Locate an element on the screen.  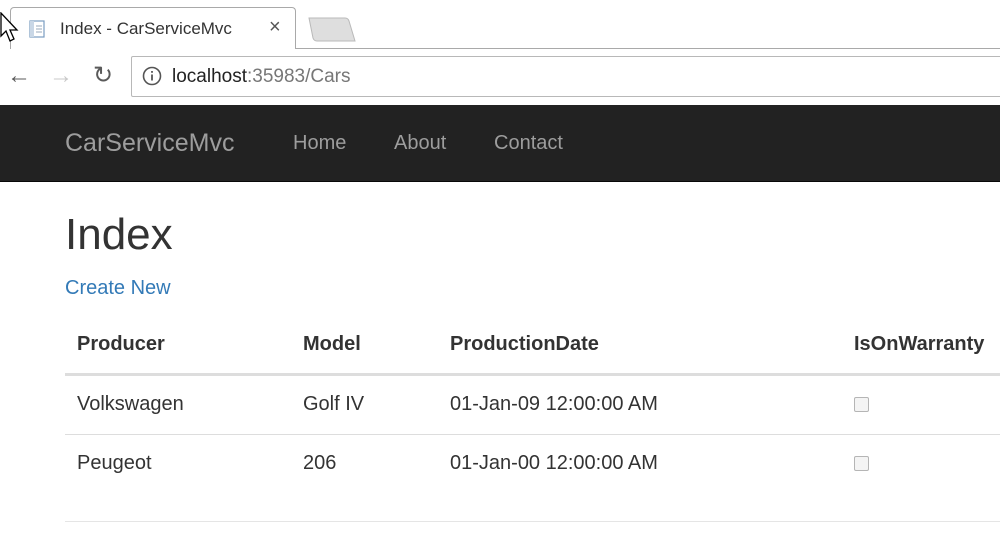
cell-production-date: 01-Jan-09 12:00:00 AM is located at coordinates (640, 404).